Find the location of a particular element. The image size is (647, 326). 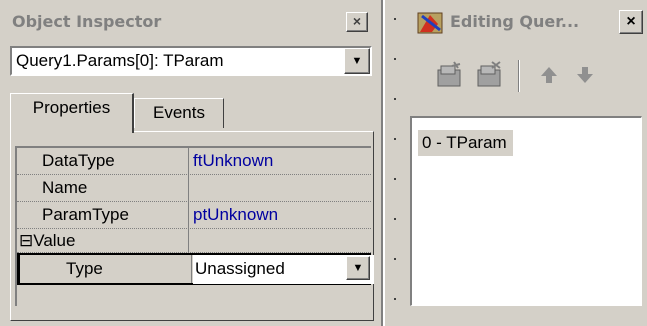

dock-grip-strip is located at coordinates (395, 163).